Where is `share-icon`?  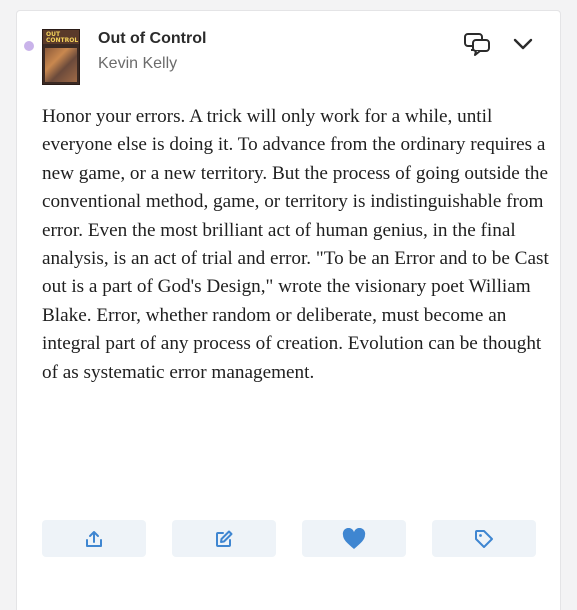
share-icon is located at coordinates (94, 538).